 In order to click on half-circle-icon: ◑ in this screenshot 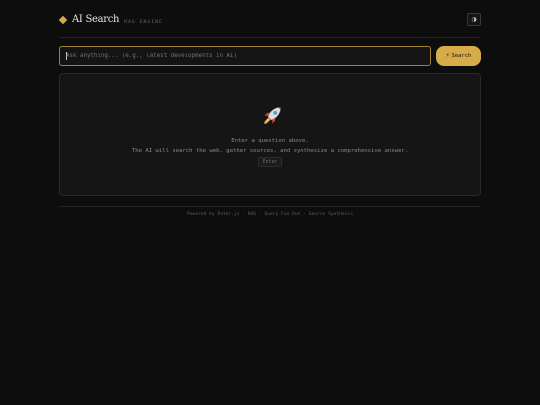, I will do `click(474, 19)`.